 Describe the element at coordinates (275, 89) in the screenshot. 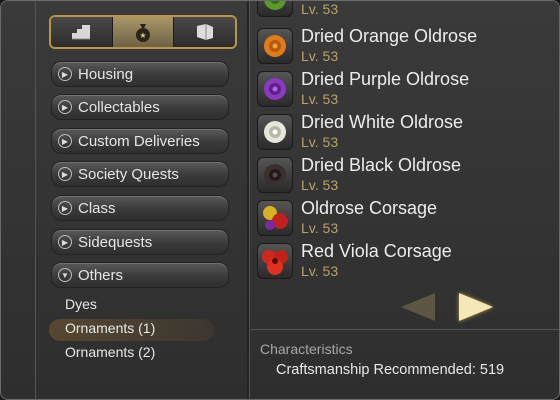

I see `purple-rose-icon` at that location.